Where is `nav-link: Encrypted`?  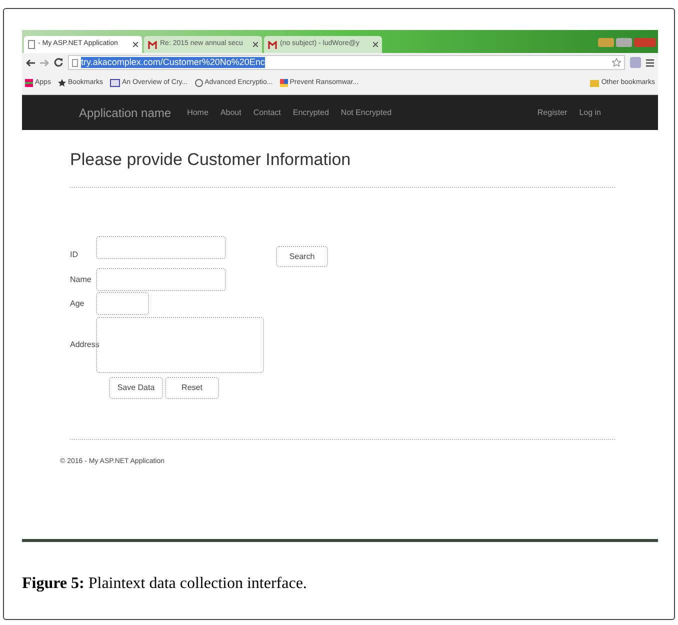 nav-link: Encrypted is located at coordinates (310, 112).